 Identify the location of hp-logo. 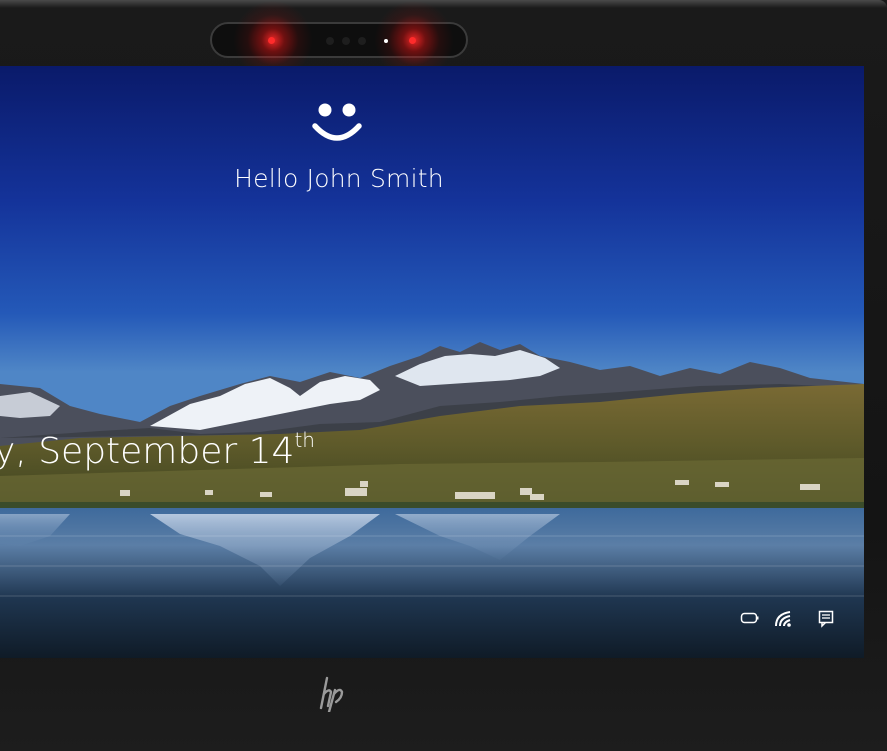
(331, 694).